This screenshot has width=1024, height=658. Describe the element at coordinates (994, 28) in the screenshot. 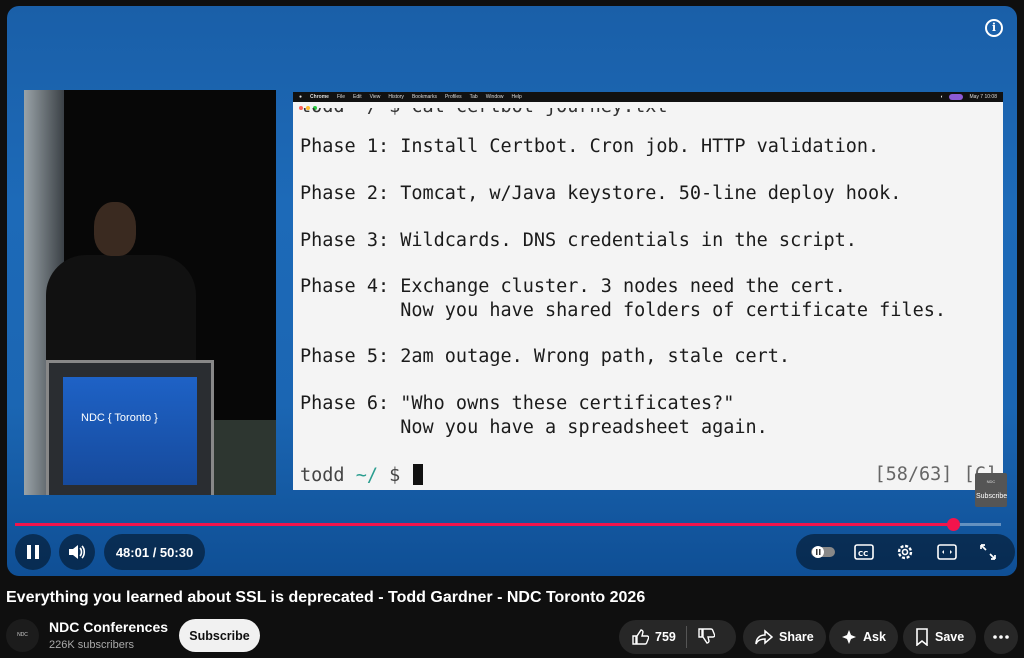

I see `info-icon: i` at that location.